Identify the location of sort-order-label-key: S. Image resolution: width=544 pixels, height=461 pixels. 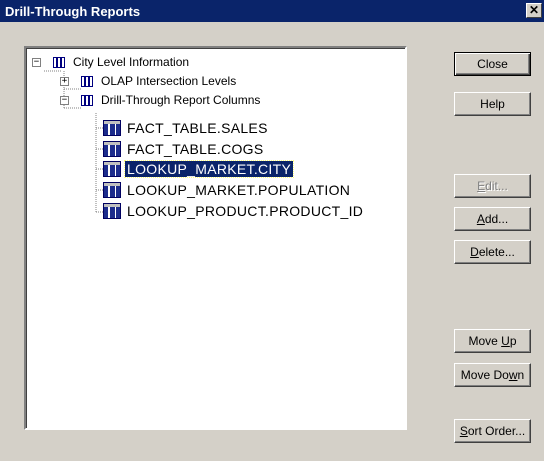
(463, 430).